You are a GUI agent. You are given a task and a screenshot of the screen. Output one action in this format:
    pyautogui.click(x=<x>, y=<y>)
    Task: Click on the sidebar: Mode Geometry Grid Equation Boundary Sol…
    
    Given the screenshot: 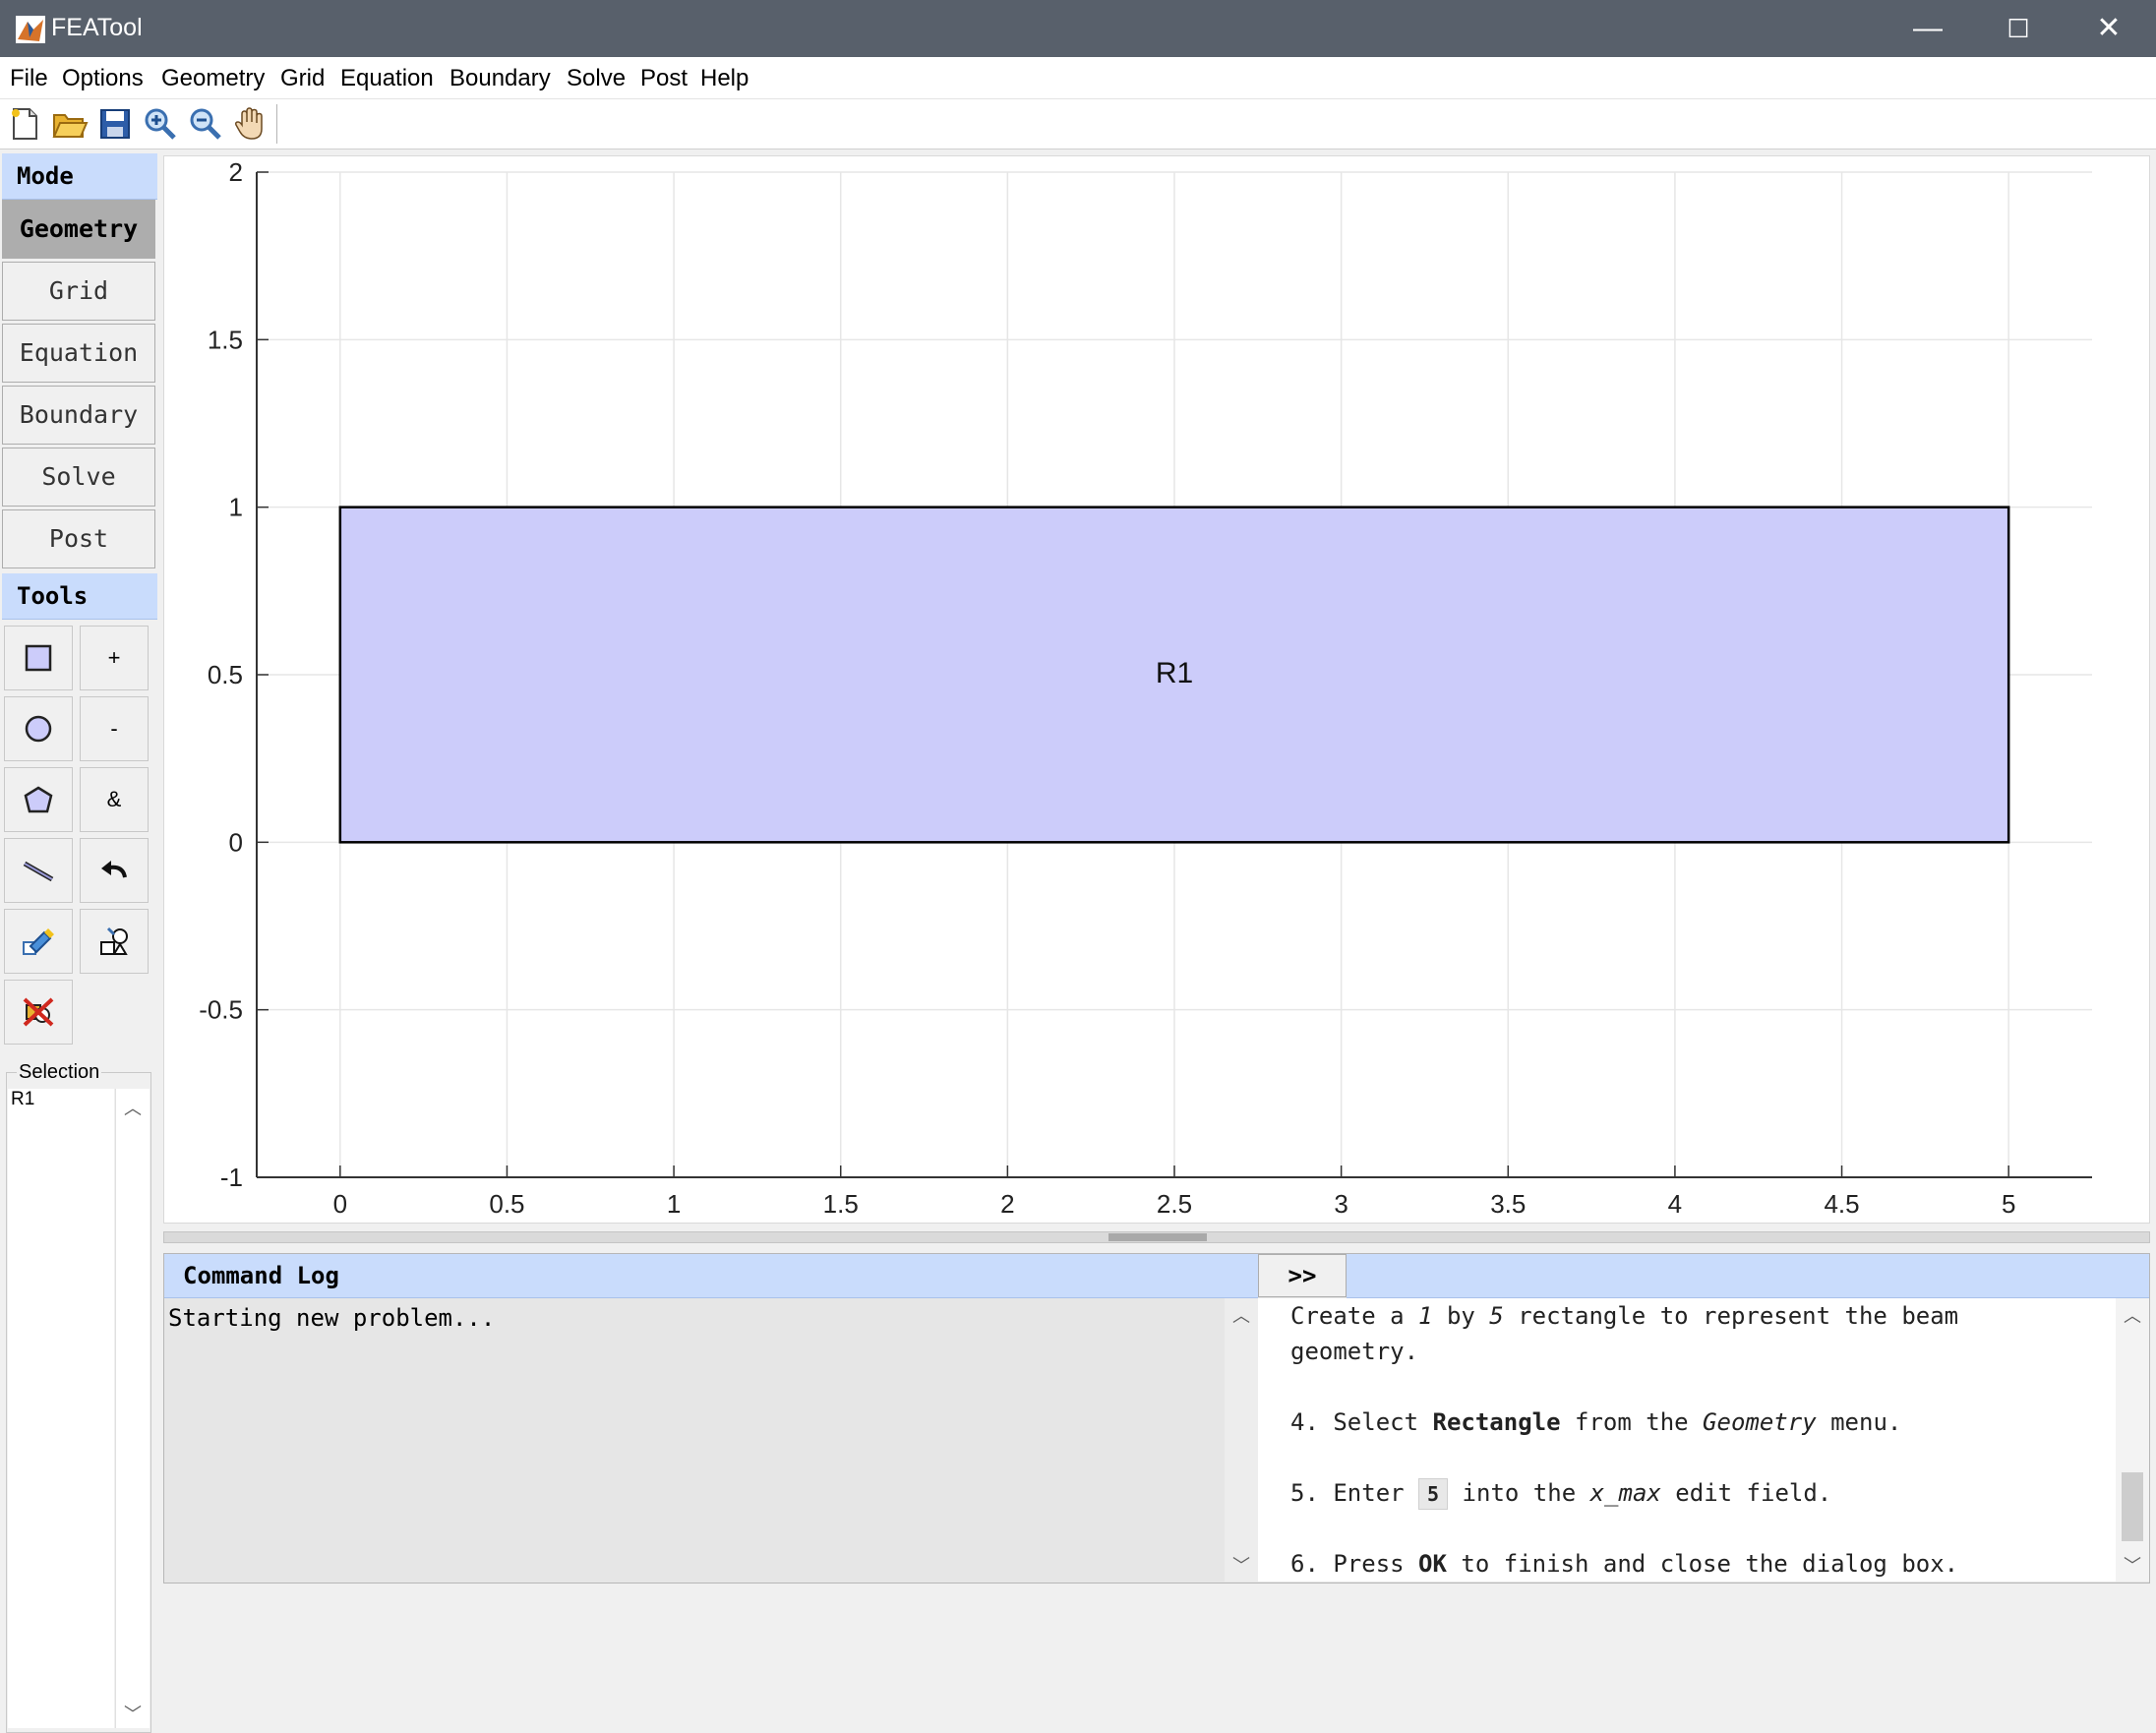 What is the action you would take?
    pyautogui.click(x=79, y=941)
    